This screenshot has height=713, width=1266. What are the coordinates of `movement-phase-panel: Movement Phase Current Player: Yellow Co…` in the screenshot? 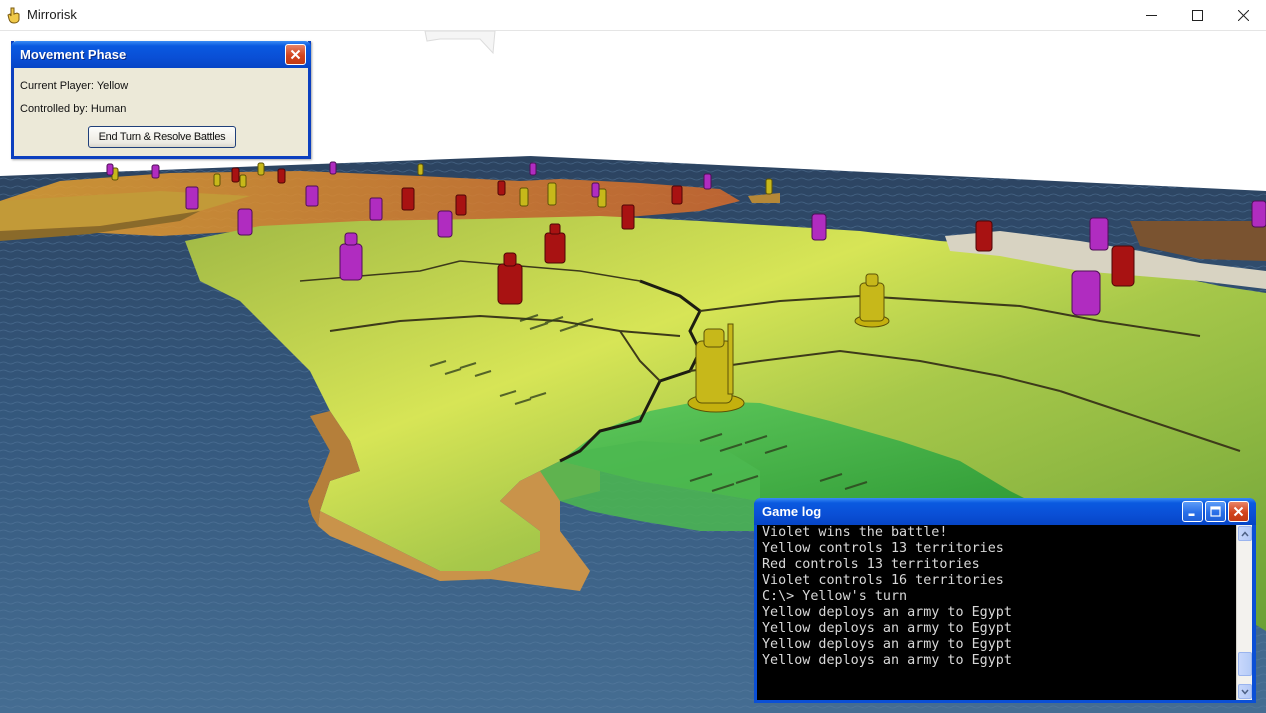 It's located at (161, 100).